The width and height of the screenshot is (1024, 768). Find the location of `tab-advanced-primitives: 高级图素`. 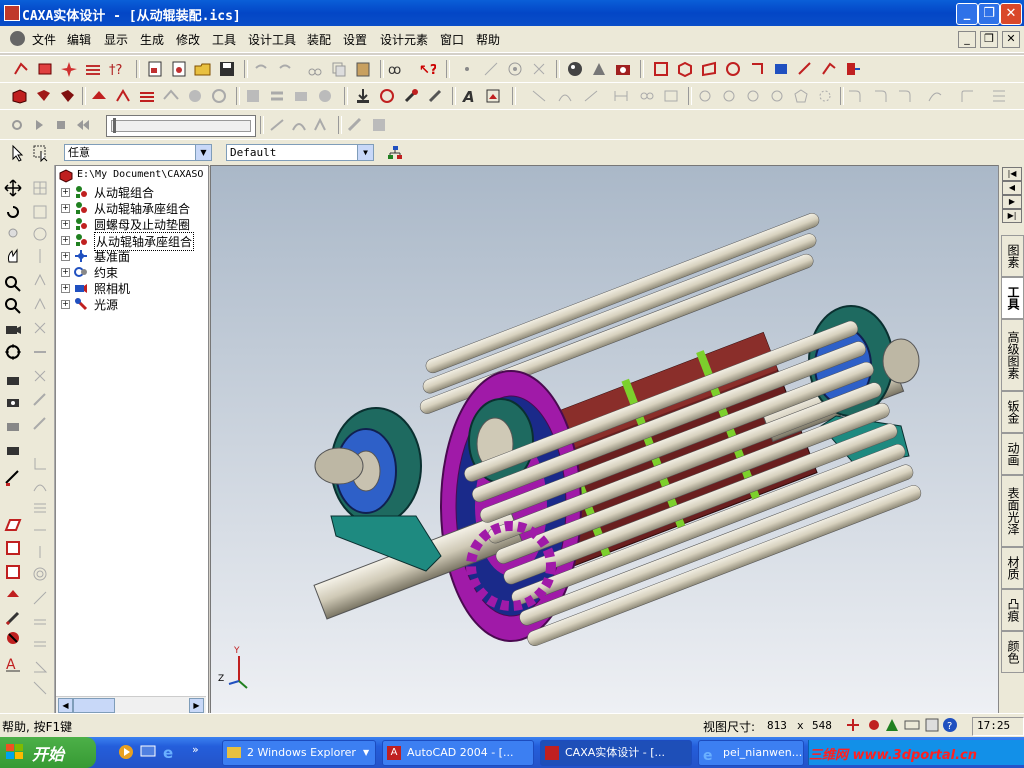

tab-advanced-primitives: 高级图素 is located at coordinates (1012, 355).